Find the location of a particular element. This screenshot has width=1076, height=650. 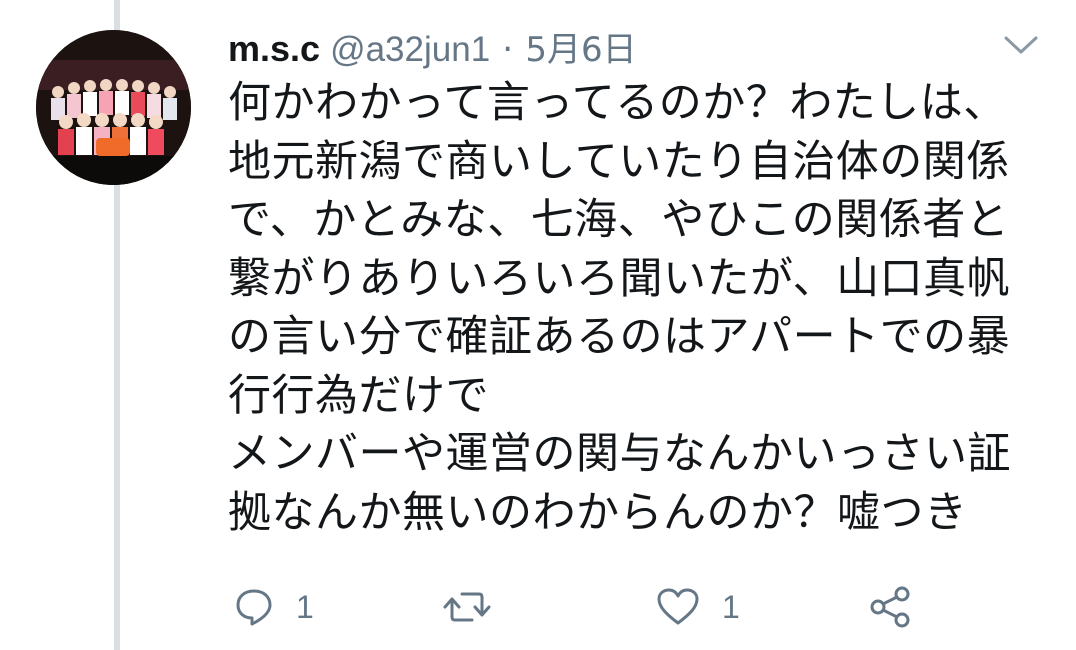

share-icon is located at coordinates (890, 607).